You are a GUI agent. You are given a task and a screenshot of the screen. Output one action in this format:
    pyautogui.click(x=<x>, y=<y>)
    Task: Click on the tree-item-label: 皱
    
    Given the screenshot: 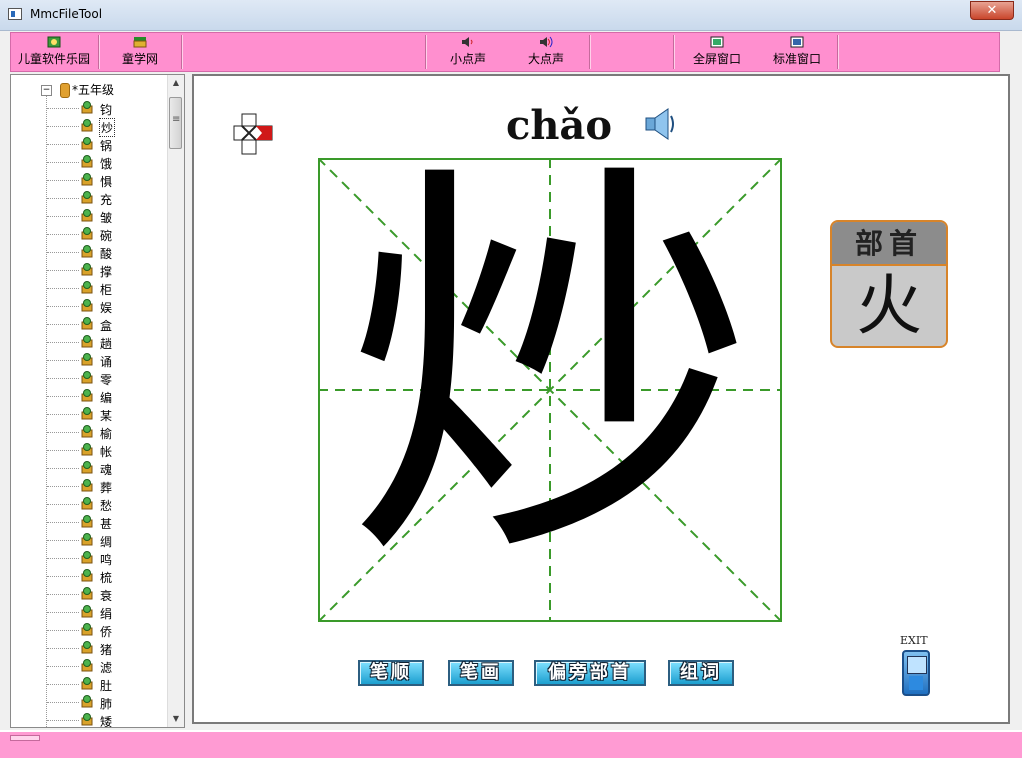 What is the action you would take?
    pyautogui.click(x=106, y=218)
    